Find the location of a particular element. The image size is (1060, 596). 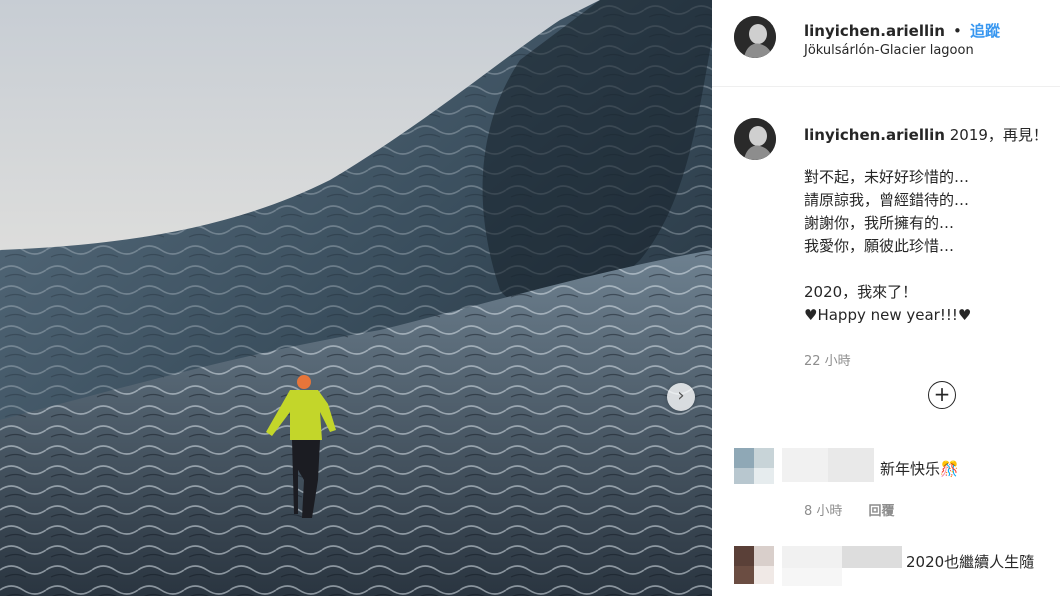

post-timestamp: 22 小時 is located at coordinates (827, 359).